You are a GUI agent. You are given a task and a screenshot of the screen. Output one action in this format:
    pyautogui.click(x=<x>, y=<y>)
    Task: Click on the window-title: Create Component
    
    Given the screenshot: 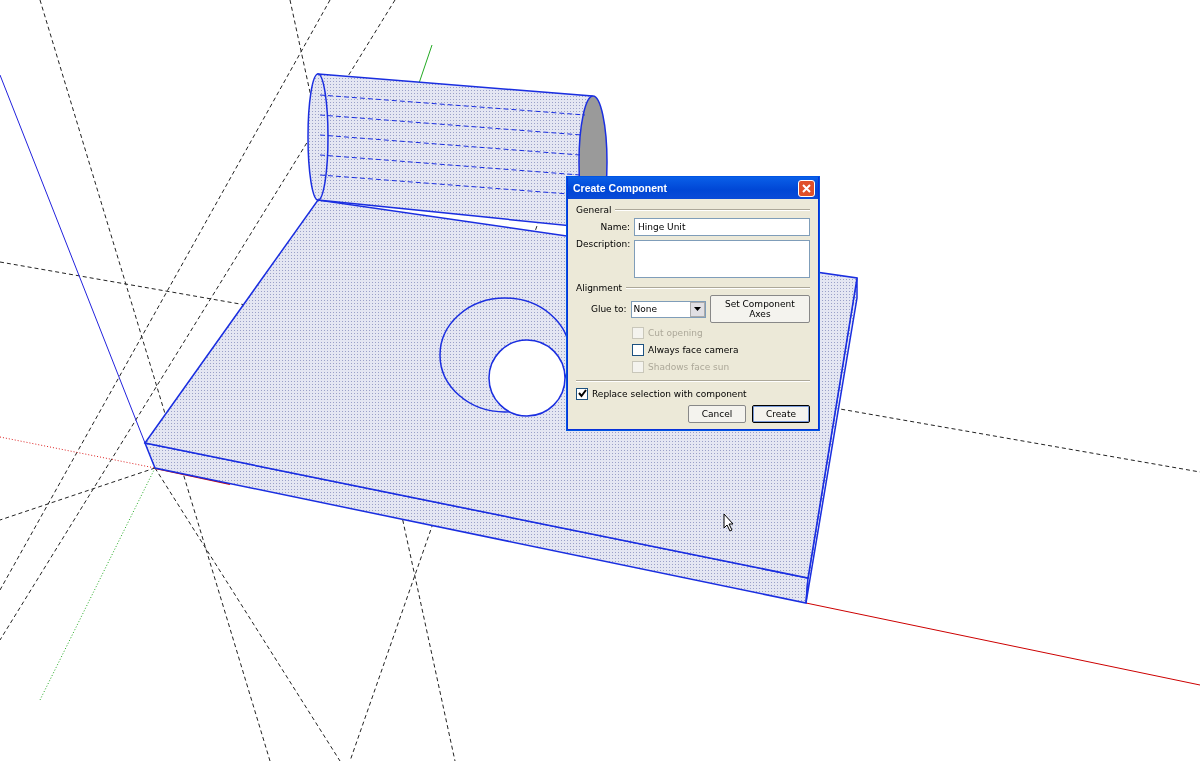 What is the action you would take?
    pyautogui.click(x=620, y=188)
    